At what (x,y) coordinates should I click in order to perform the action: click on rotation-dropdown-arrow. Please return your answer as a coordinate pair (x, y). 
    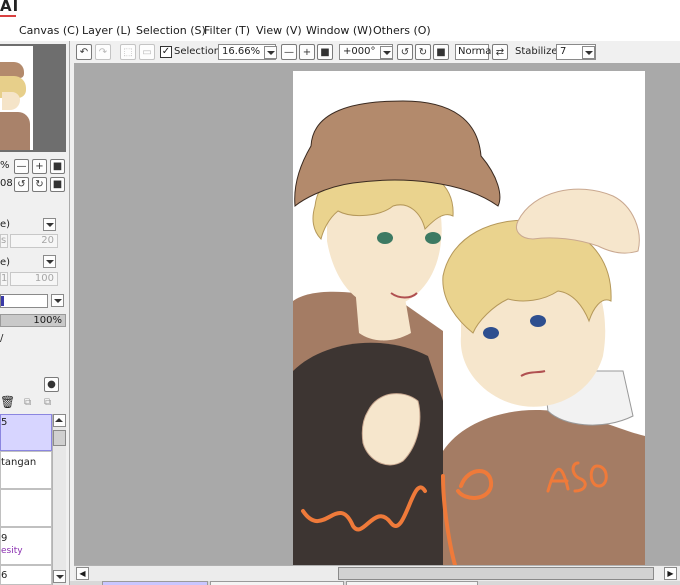
    Looking at the image, I should click on (386, 52).